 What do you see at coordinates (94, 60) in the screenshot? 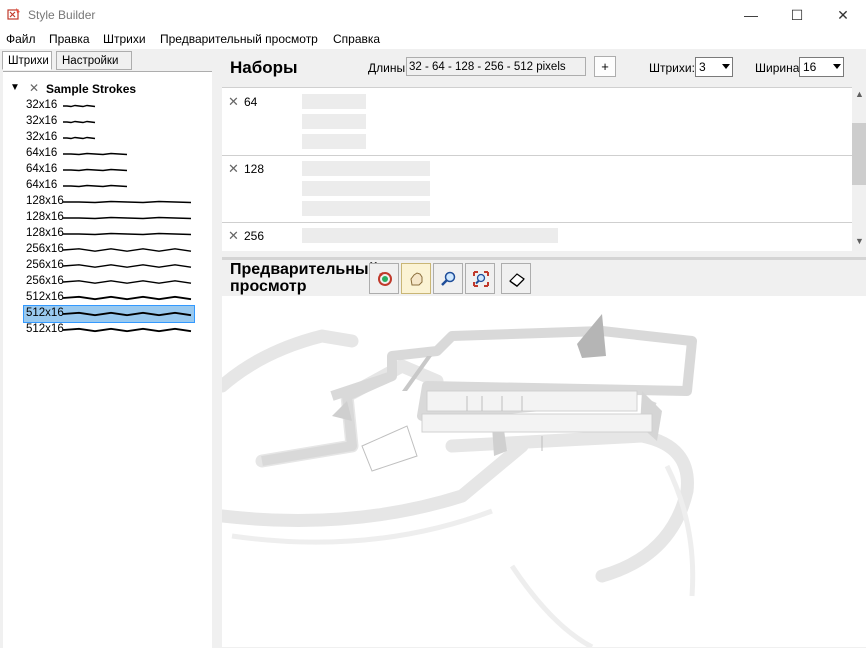
I see `tab-settings: Настройки` at bounding box center [94, 60].